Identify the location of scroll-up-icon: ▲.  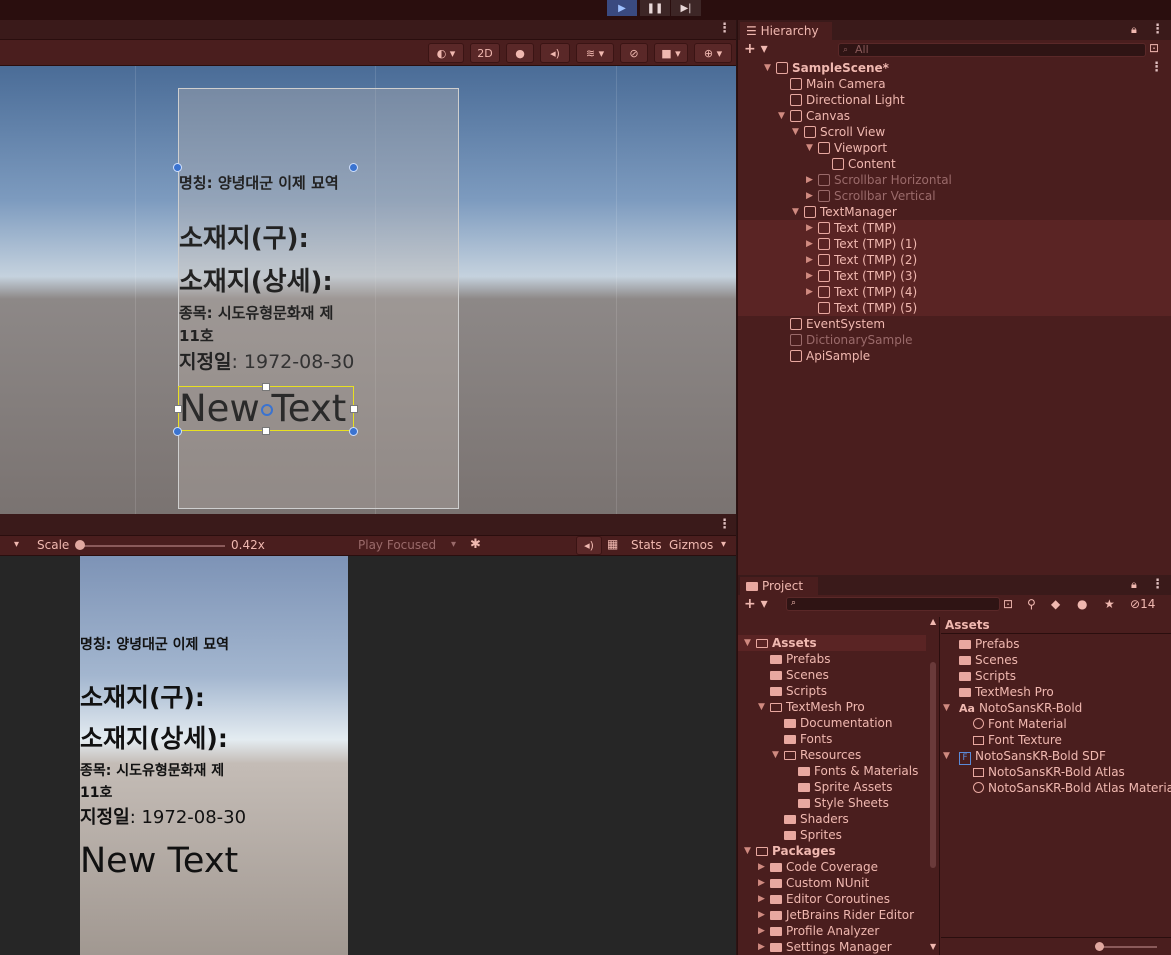
(933, 621).